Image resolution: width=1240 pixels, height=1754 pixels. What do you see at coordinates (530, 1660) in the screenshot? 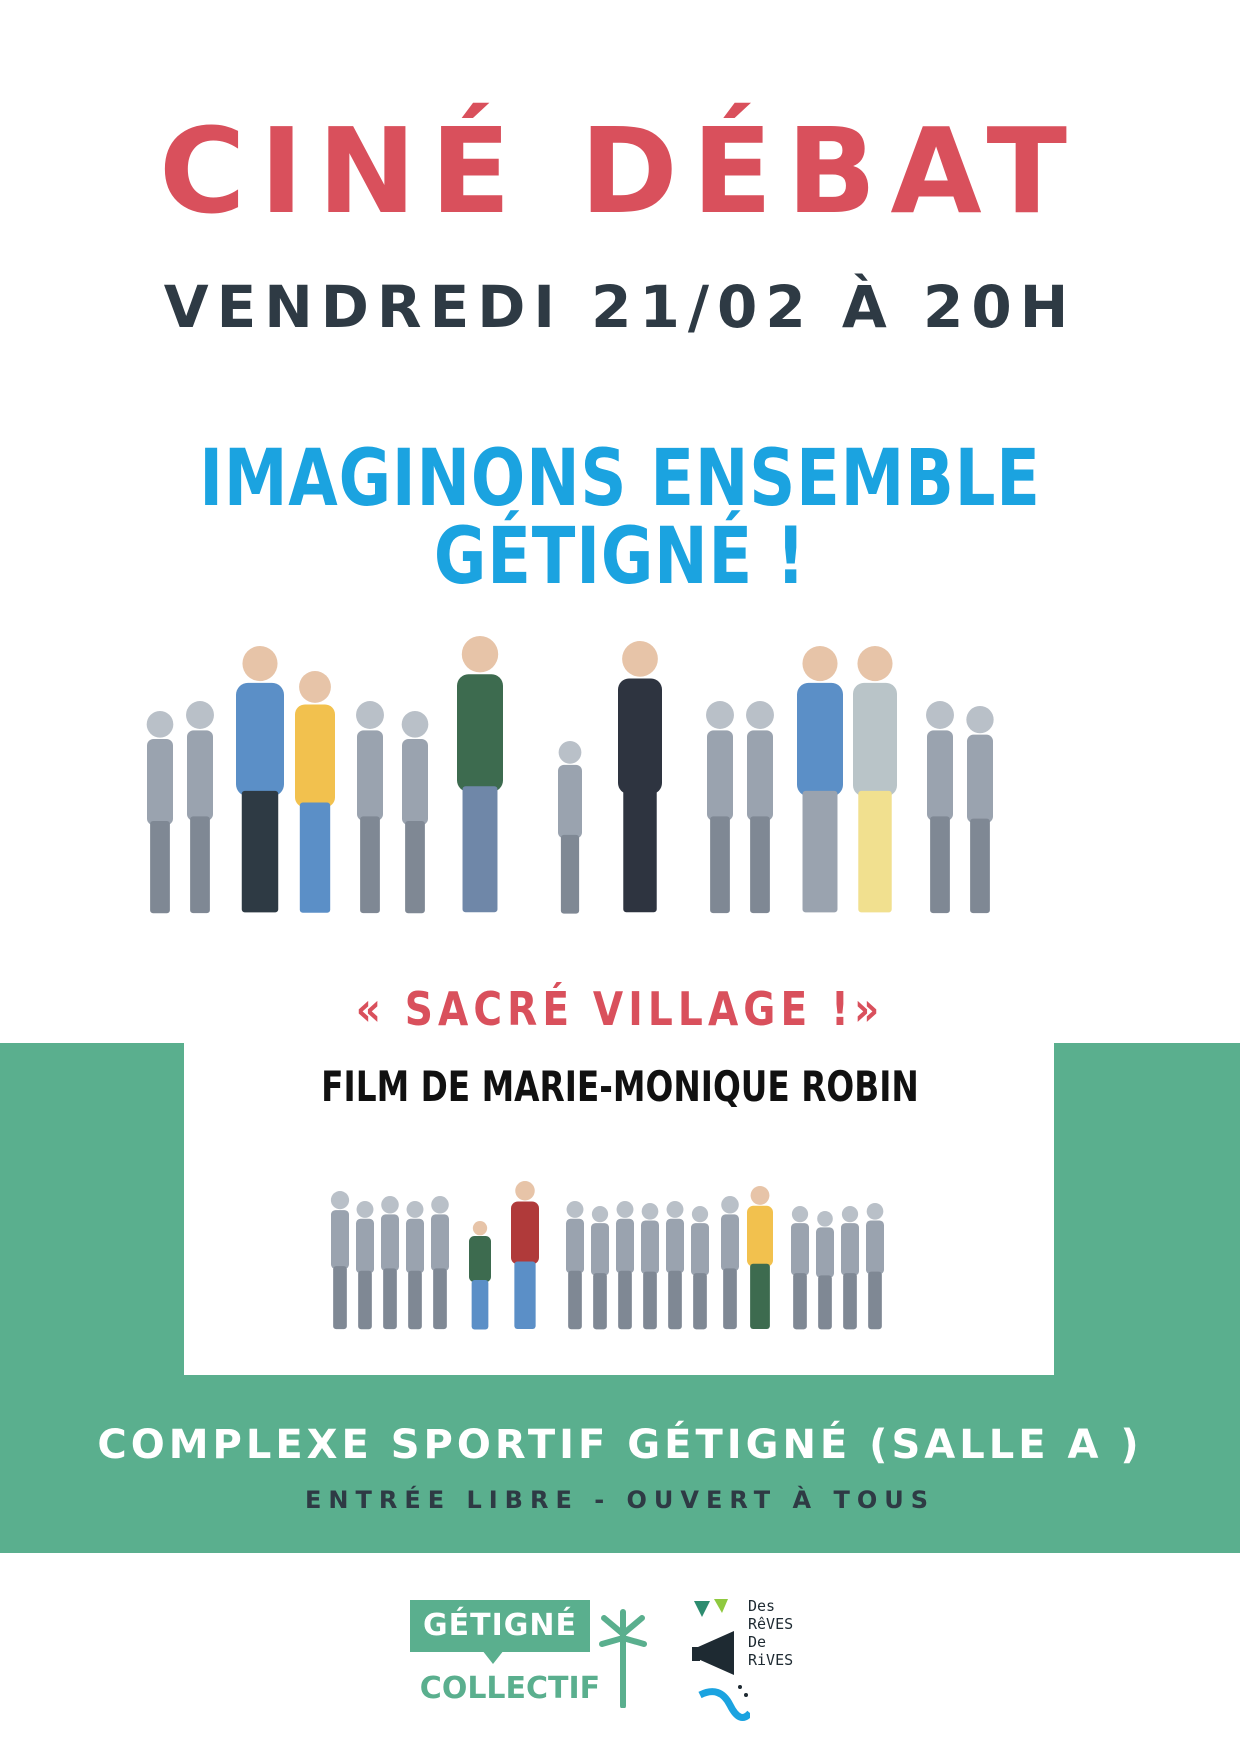
I see `getigne-collectif-logo: GÉTIGNÉ COLLECTIF` at bounding box center [530, 1660].